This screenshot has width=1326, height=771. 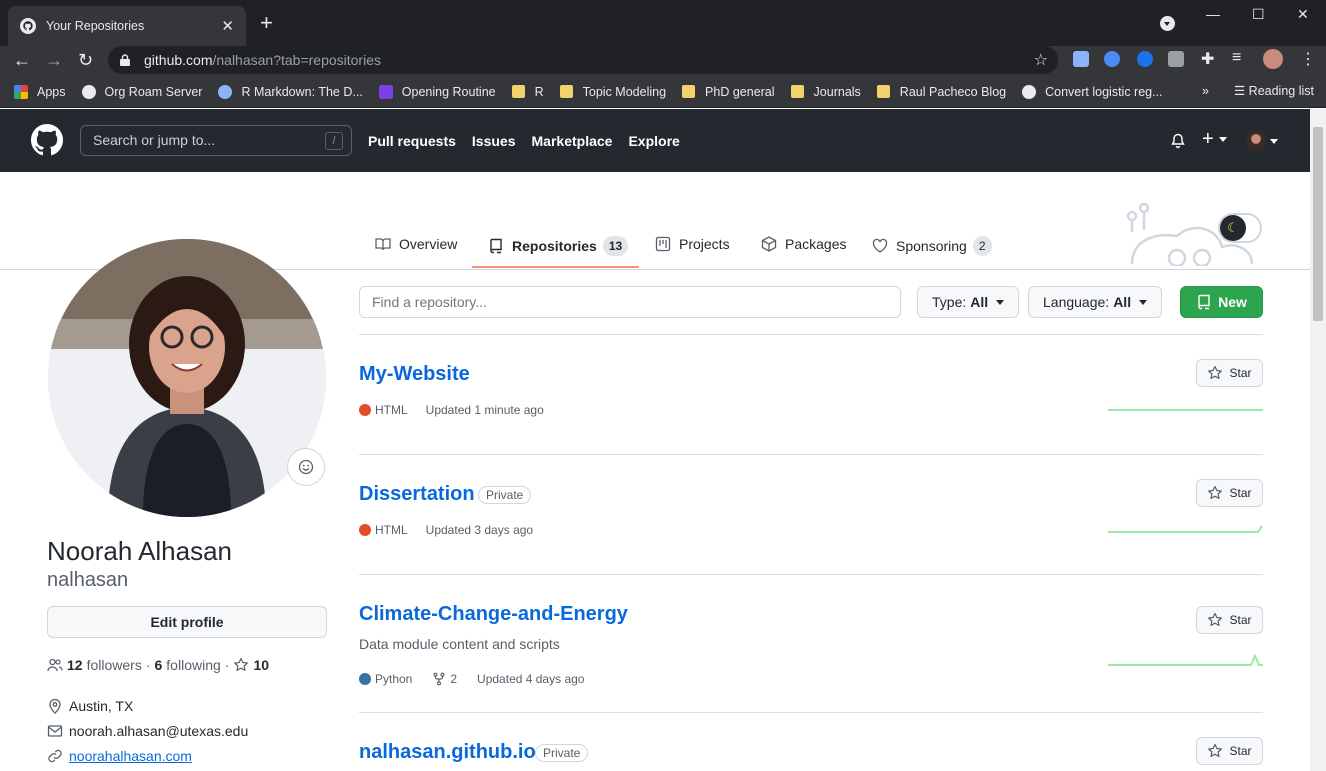 I want to click on repo-updated: Updated 1 minute ago, so click(x=484, y=410).